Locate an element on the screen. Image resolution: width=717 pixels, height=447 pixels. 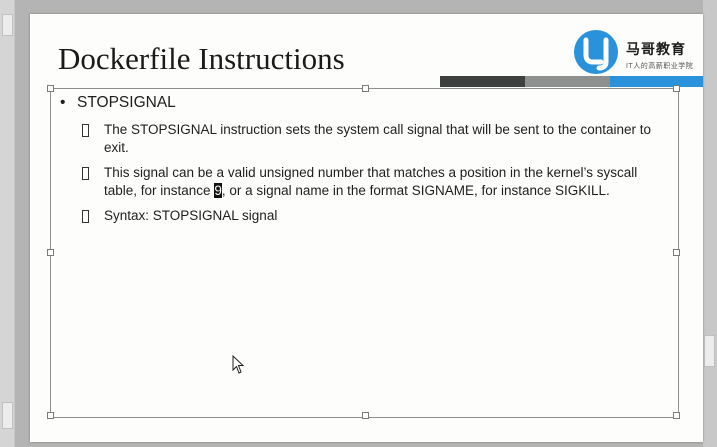
header-bar-blue is located at coordinates (656, 81).